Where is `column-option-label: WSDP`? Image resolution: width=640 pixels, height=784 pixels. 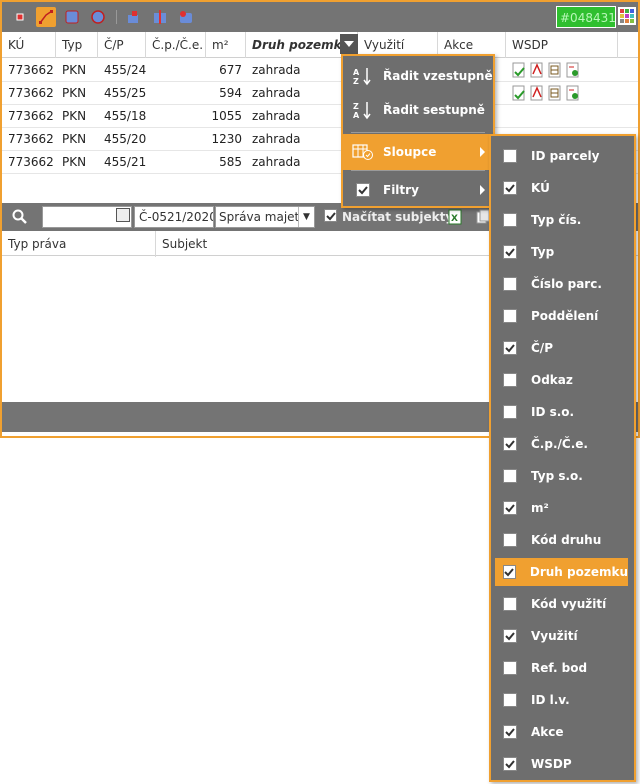
column-option-label: WSDP is located at coordinates (551, 764).